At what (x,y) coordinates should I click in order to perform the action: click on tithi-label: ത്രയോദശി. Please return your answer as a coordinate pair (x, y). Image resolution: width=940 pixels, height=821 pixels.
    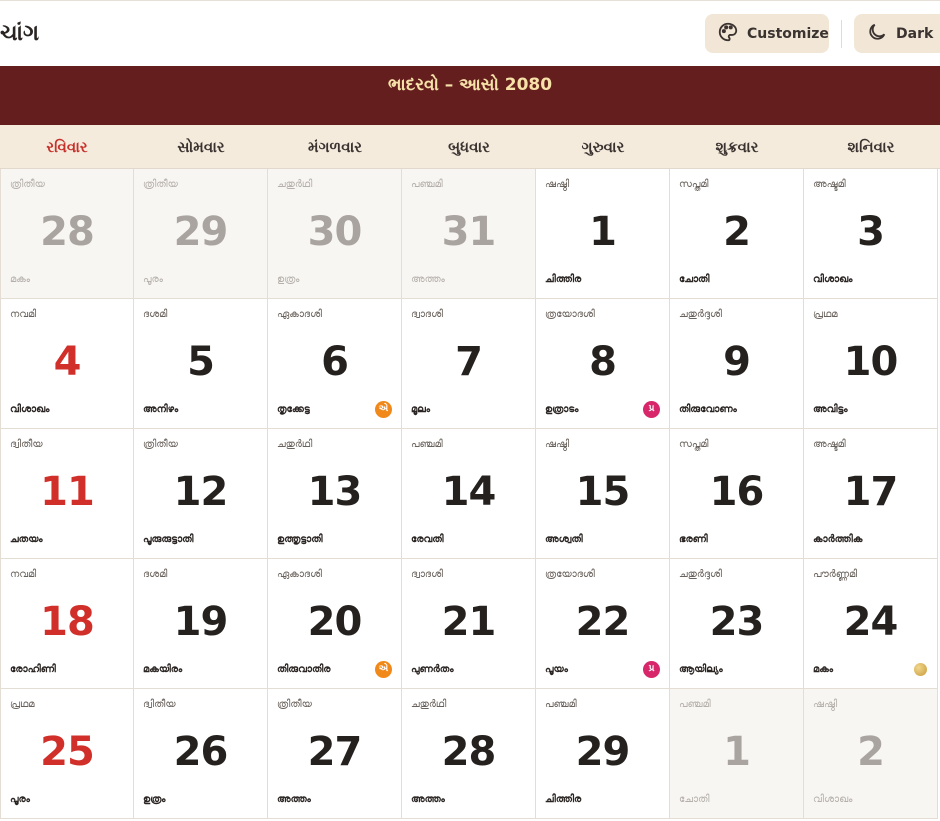
    Looking at the image, I should click on (570, 314).